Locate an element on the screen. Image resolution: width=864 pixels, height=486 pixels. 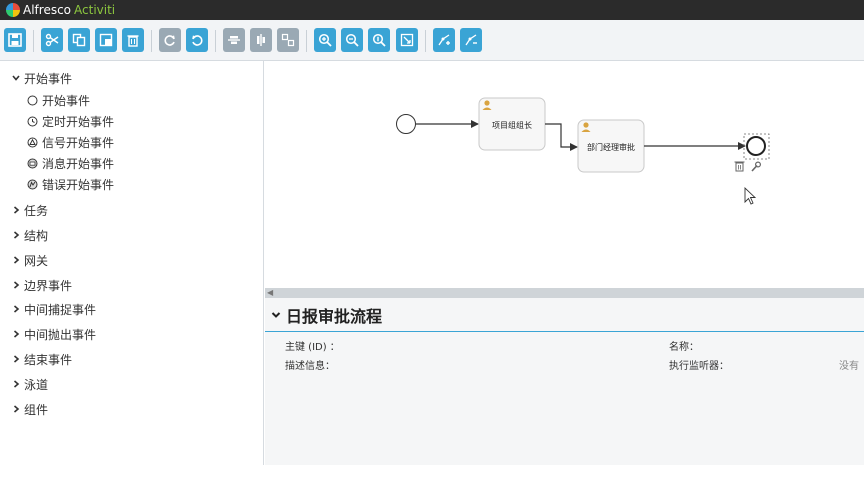
zoom-actual-icon is located at coordinates (379, 40).